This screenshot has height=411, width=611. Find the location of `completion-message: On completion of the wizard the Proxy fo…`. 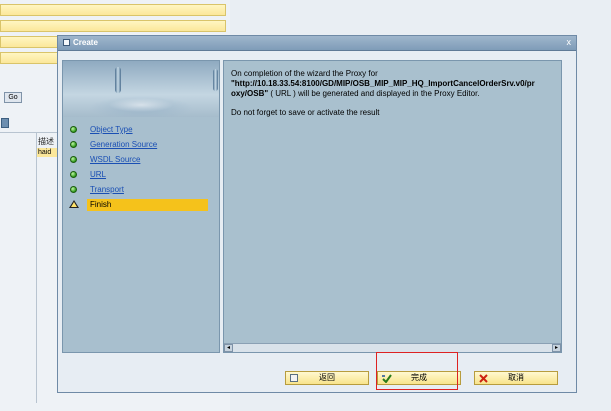

completion-message: On completion of the wizard the Proxy fo… is located at coordinates (394, 98).